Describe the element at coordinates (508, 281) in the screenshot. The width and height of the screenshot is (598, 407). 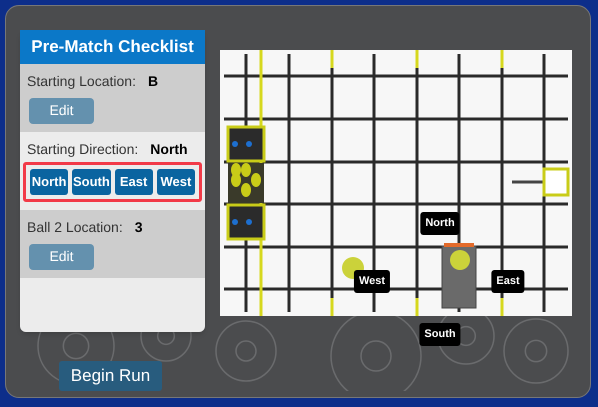
I see `direction-marker: East` at that location.